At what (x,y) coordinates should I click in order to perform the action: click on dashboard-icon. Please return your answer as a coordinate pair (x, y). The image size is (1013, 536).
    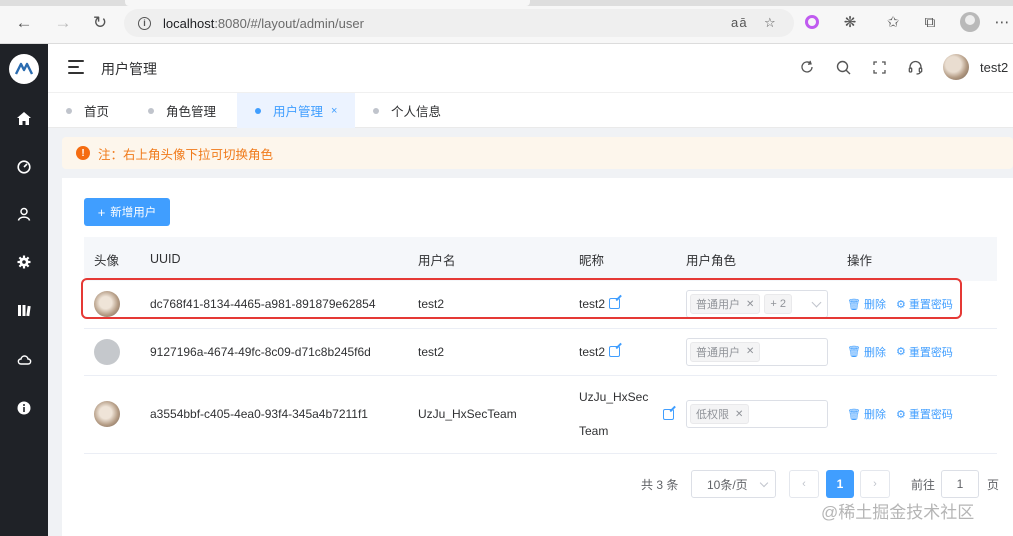
    Looking at the image, I should click on (24, 167).